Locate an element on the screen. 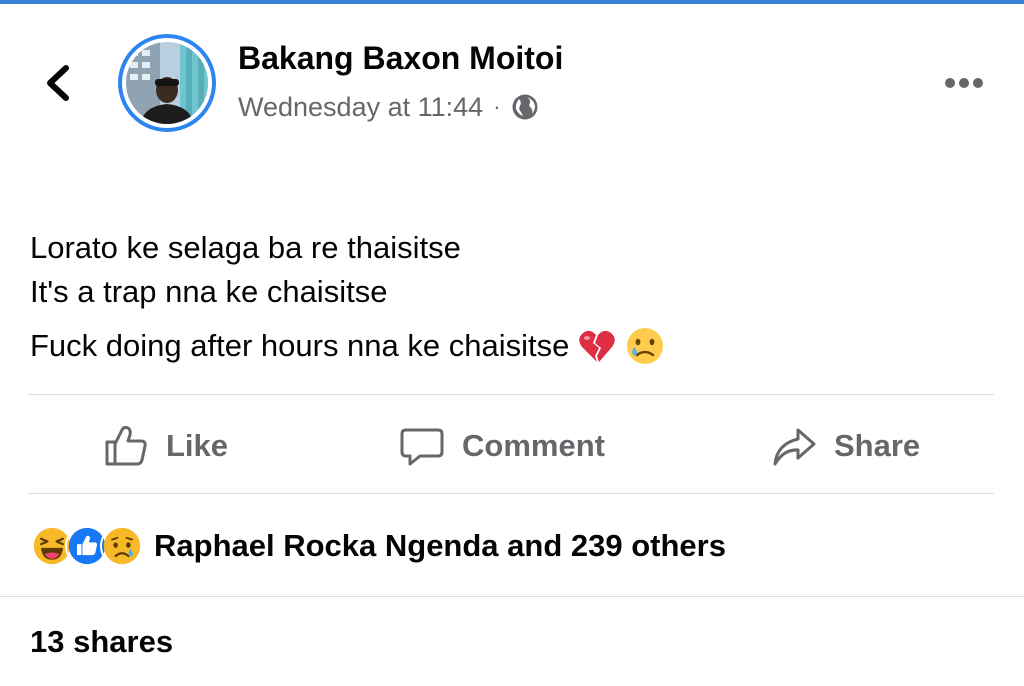  share-label: Share is located at coordinates (877, 445).